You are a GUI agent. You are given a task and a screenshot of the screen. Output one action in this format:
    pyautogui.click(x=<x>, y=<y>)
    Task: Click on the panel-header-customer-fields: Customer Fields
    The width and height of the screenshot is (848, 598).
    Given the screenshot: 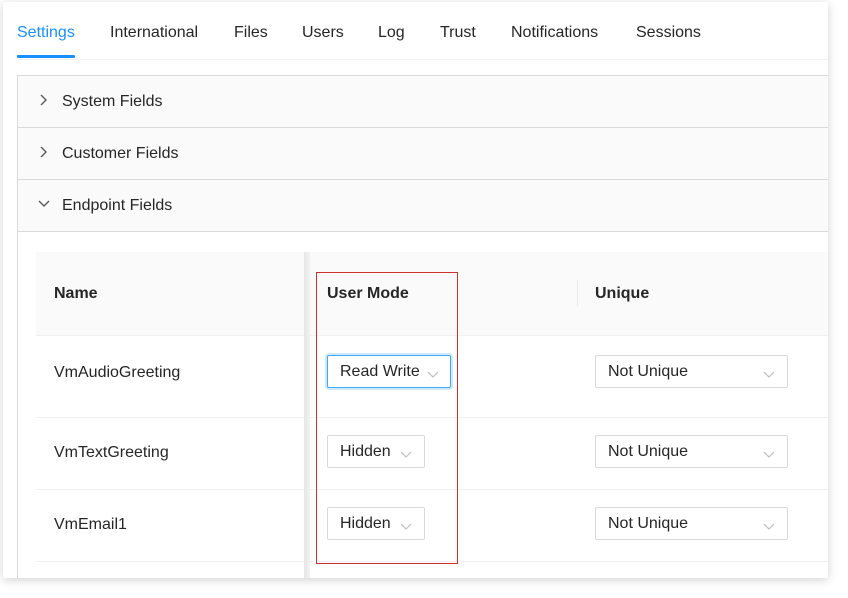 What is the action you would take?
    pyautogui.click(x=423, y=154)
    